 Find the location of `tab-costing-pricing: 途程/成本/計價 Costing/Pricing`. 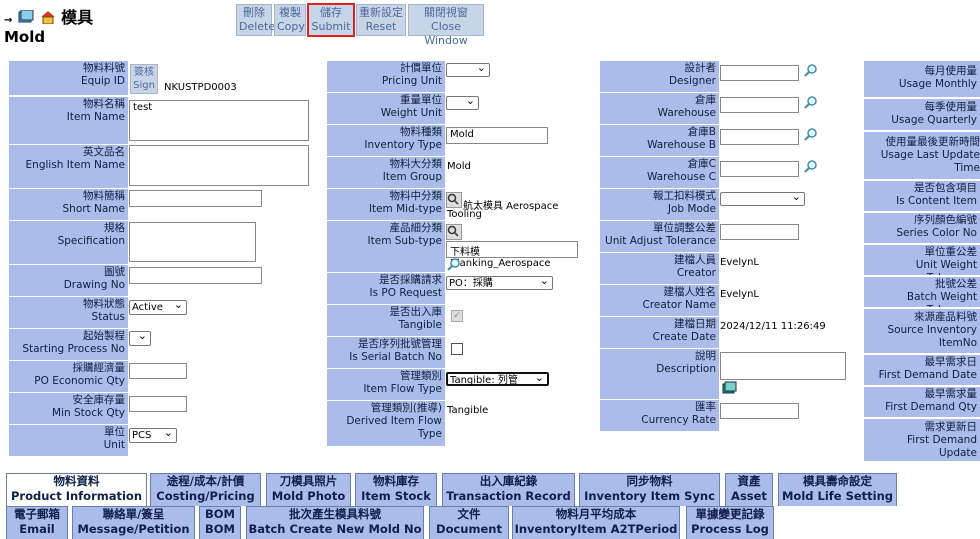

tab-costing-pricing: 途程/成本/計價 Costing/Pricing is located at coordinates (205, 489).